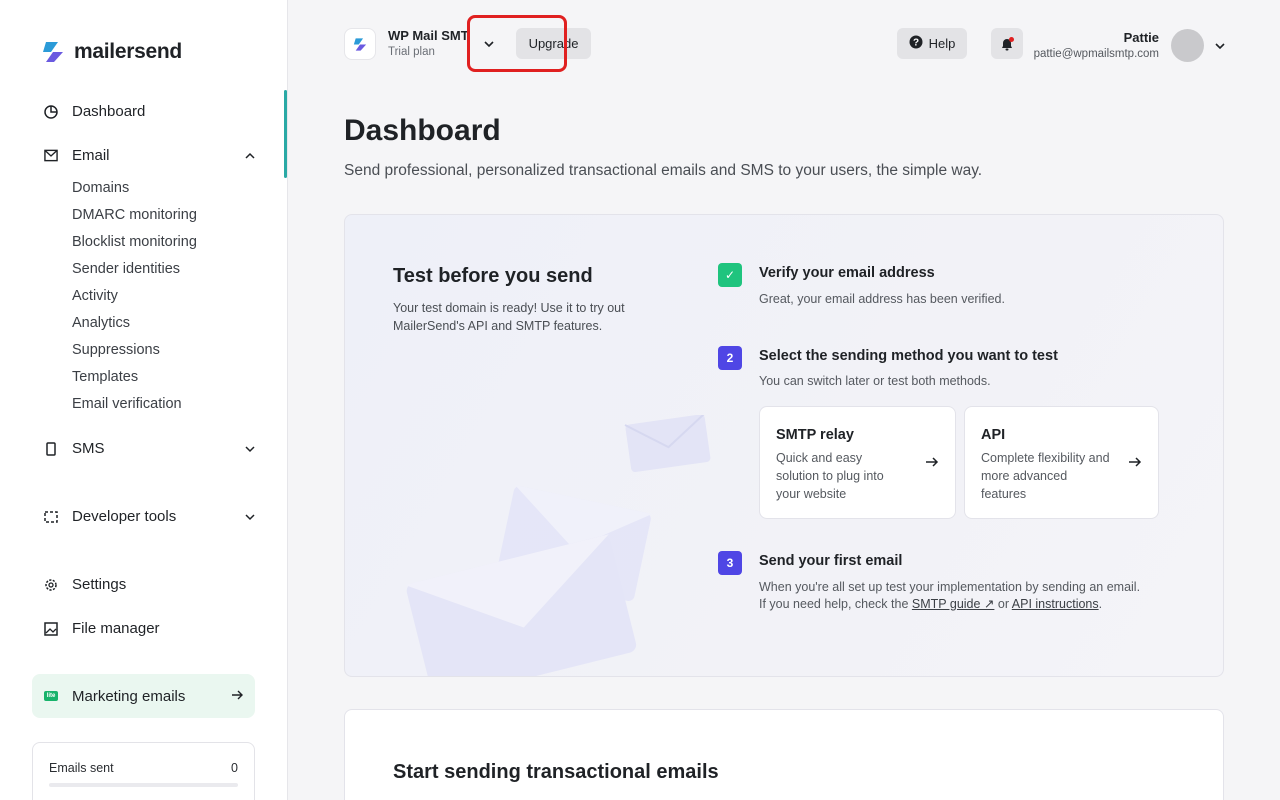 This screenshot has width=1280, height=800. Describe the element at coordinates (100, 188) in the screenshot. I see `sidebar-subitem-domains: Domains` at that location.